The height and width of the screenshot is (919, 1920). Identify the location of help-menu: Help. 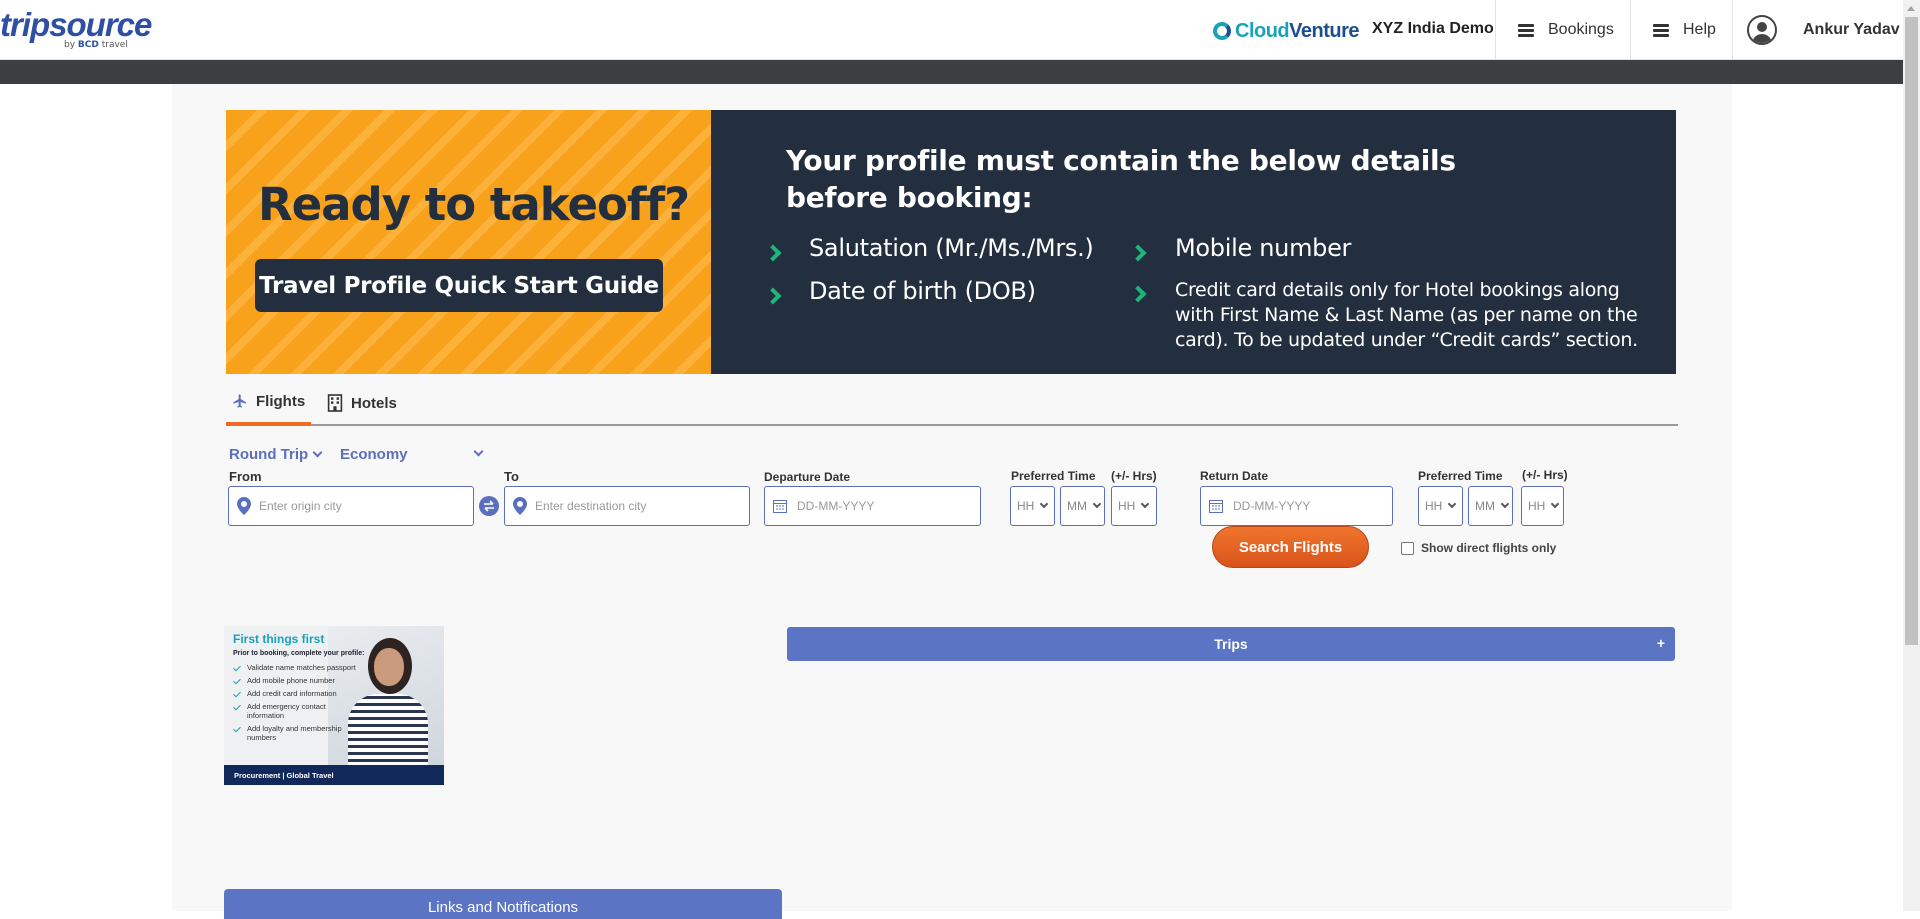
(1681, 30).